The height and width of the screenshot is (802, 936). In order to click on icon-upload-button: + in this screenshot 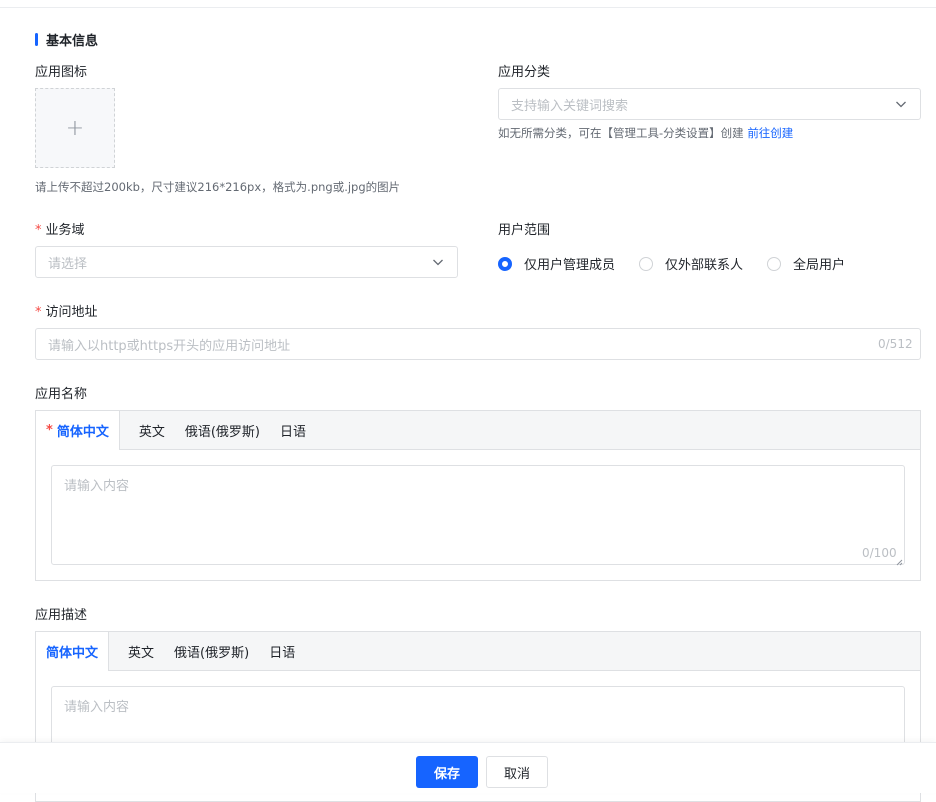, I will do `click(75, 128)`.